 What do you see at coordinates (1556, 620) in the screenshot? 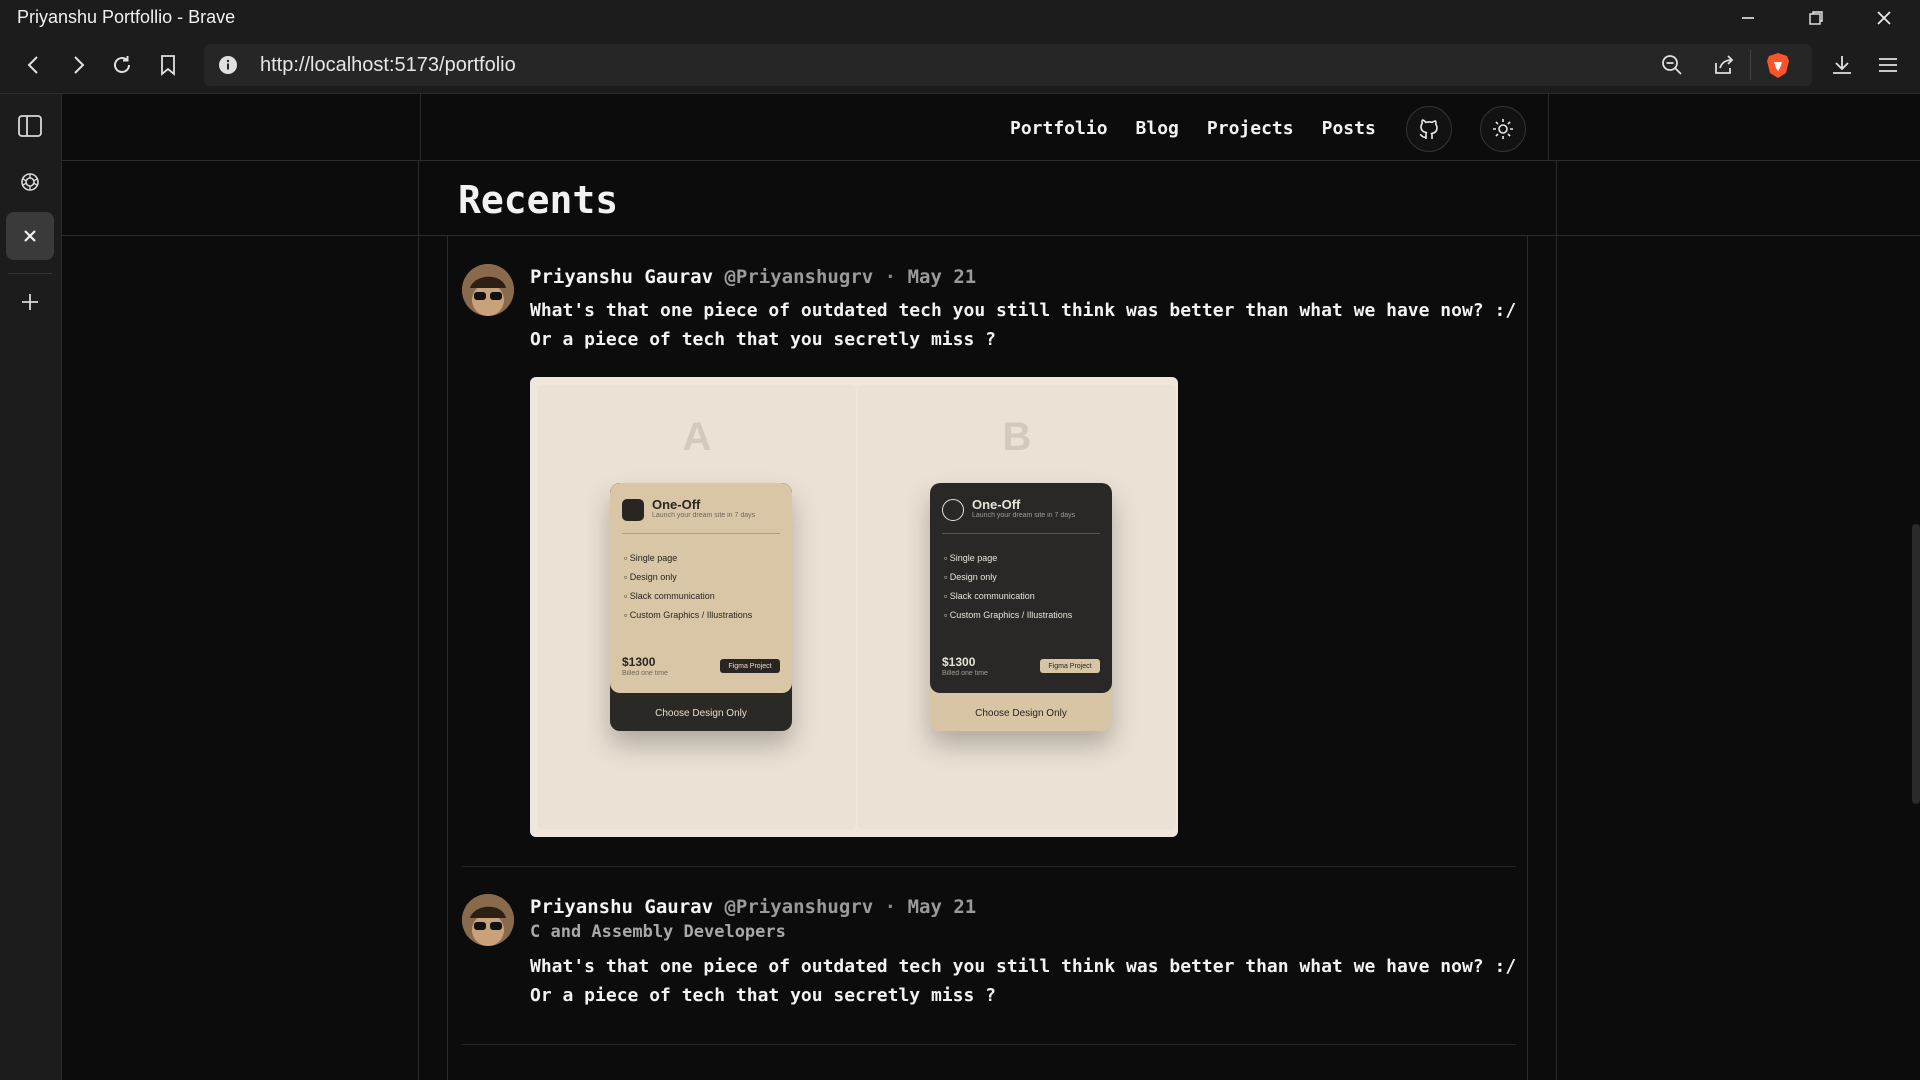
I see `content-right-border` at bounding box center [1556, 620].